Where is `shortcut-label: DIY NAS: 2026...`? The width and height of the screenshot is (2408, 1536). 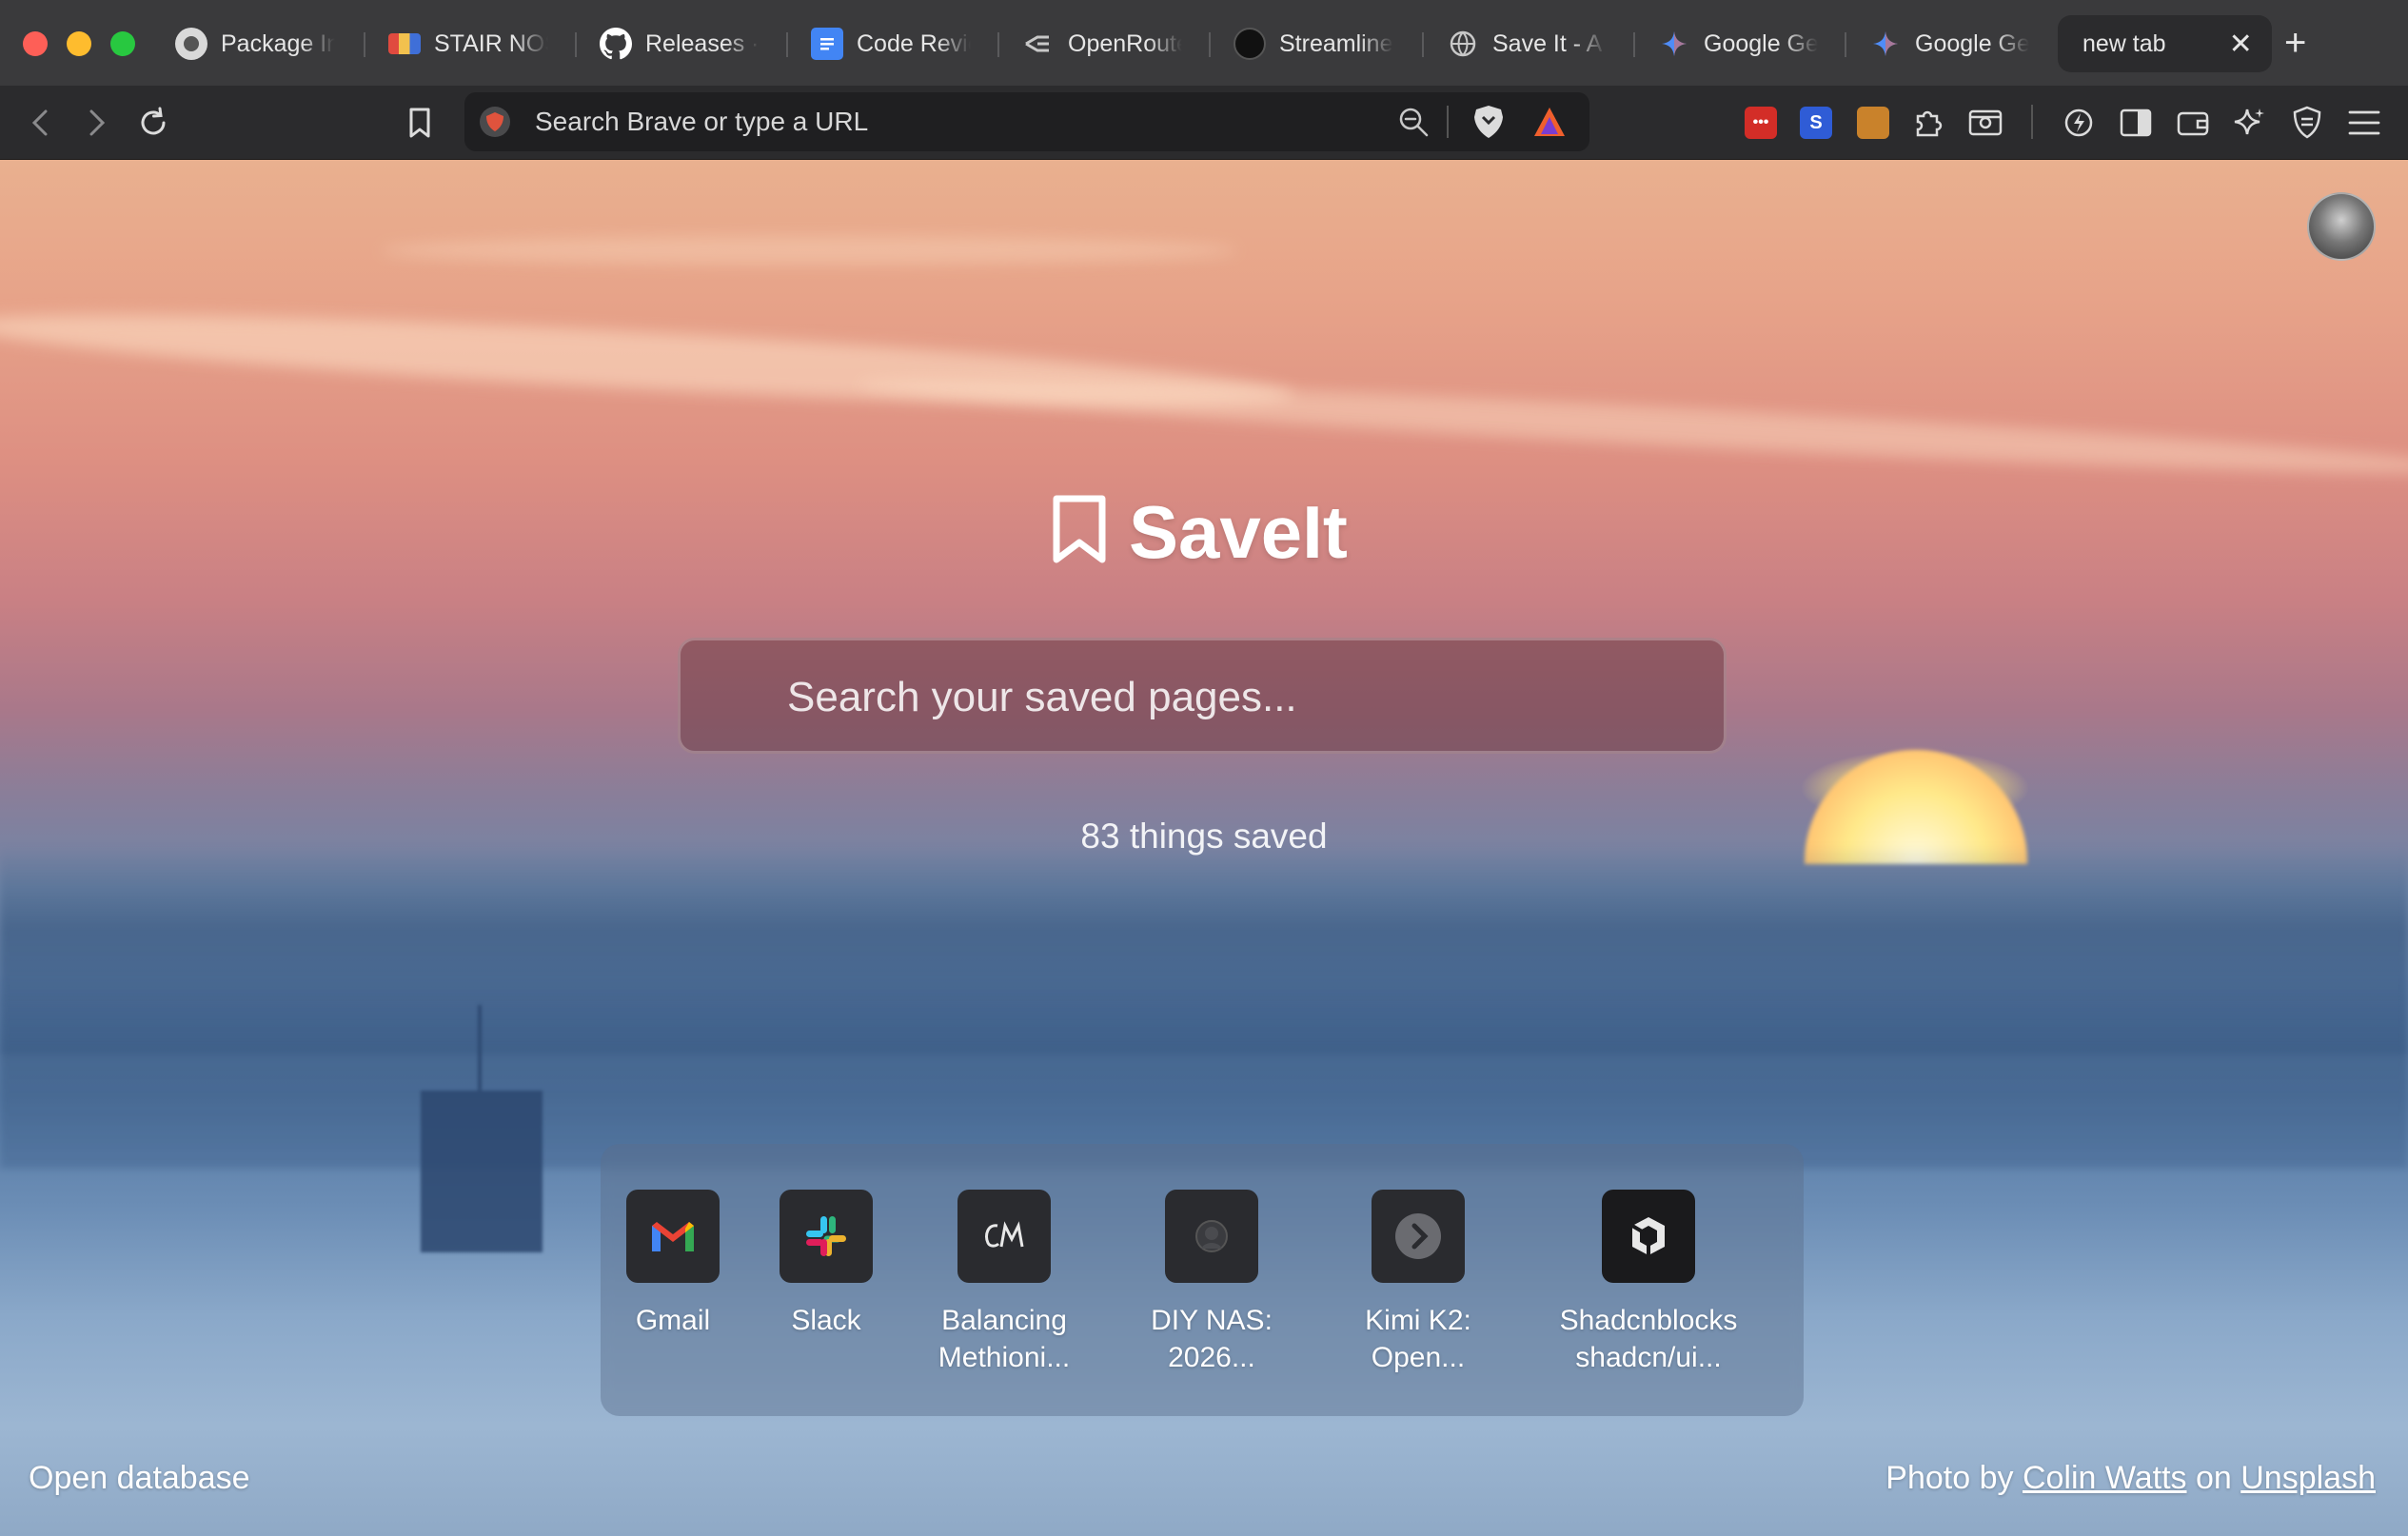
shortcut-label: DIY NAS: 2026... is located at coordinates (1212, 1339).